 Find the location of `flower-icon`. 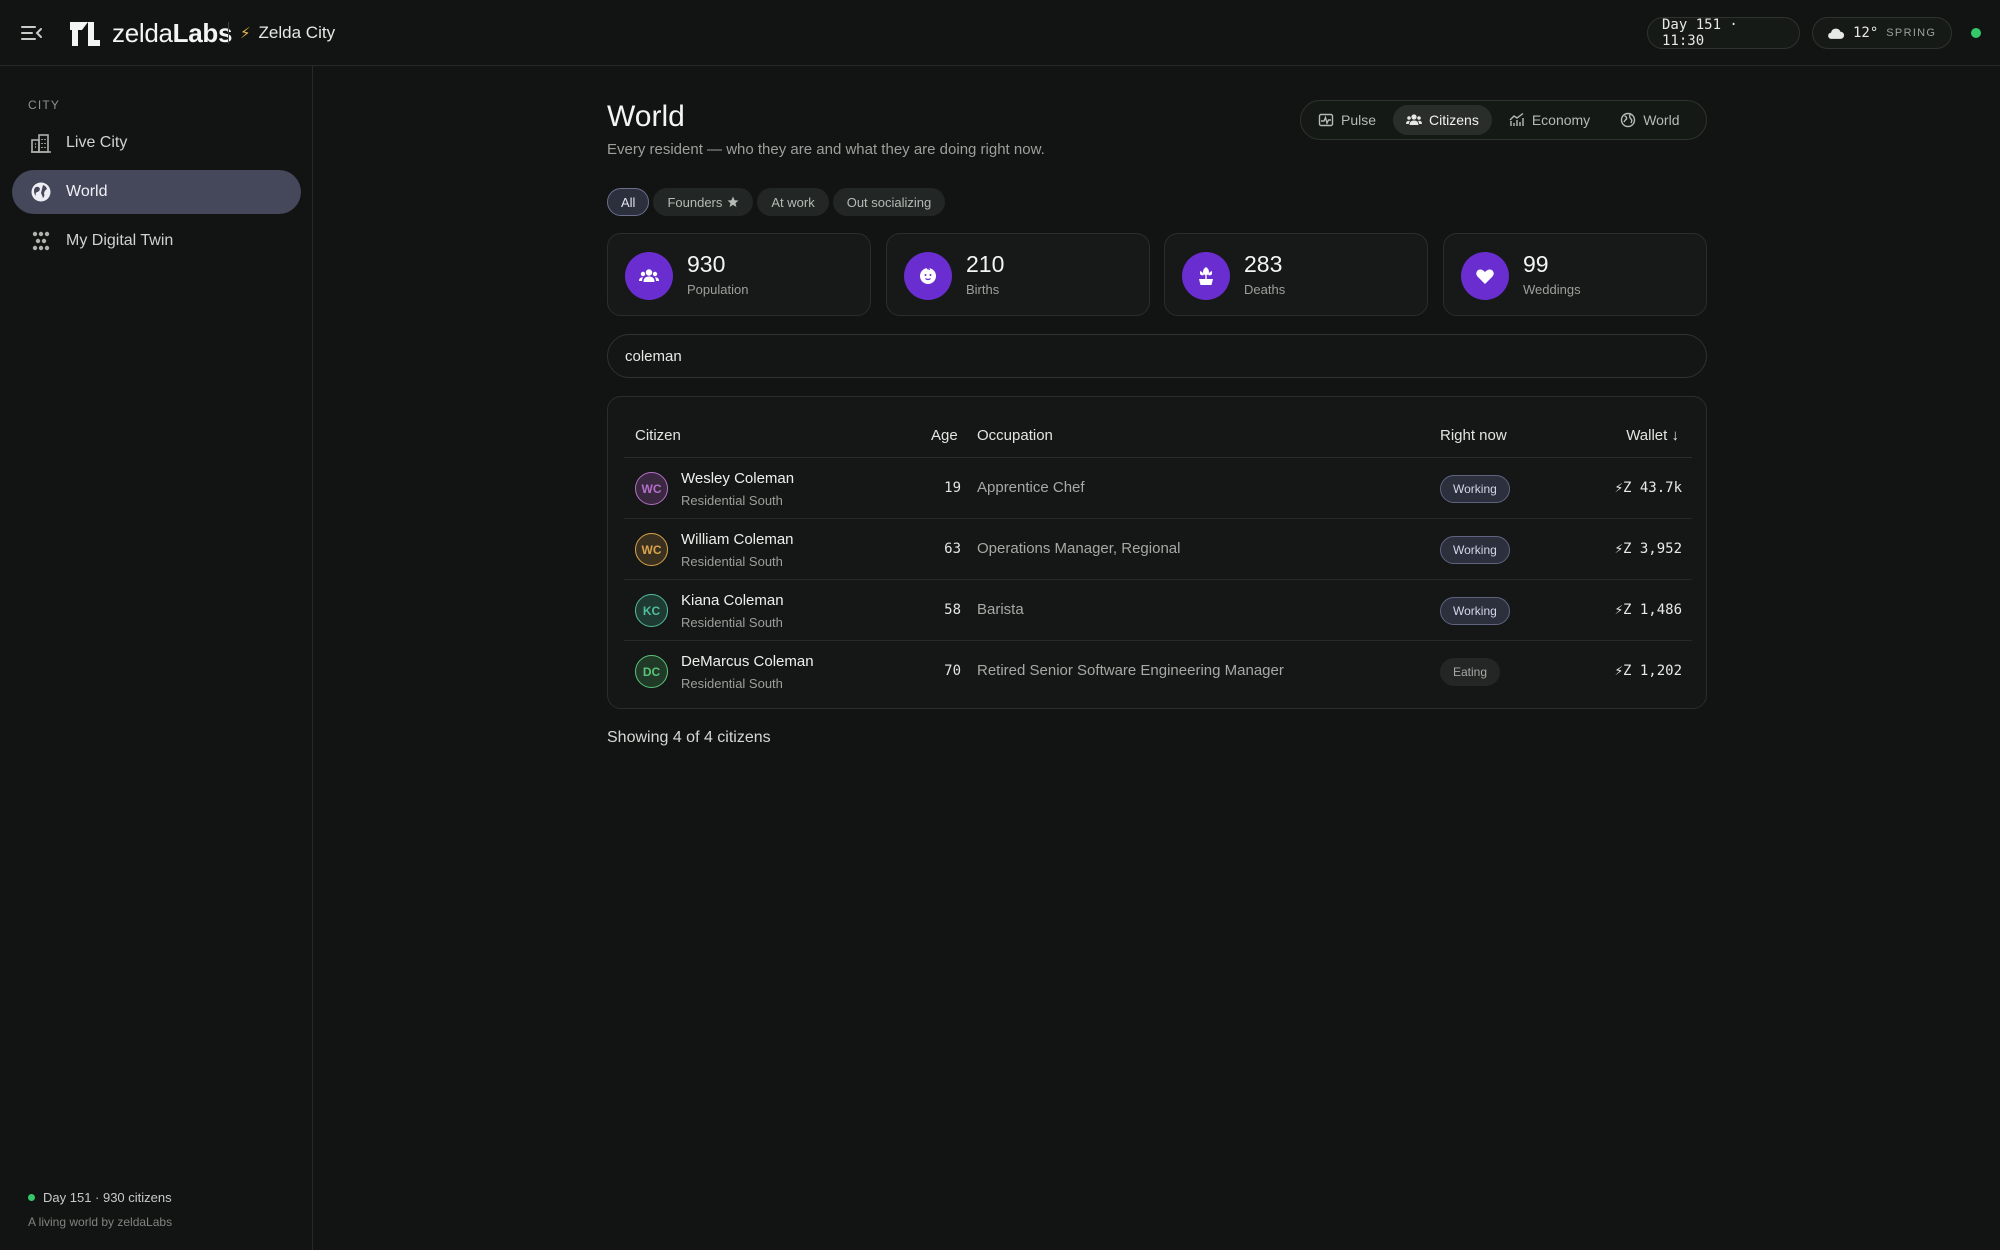

flower-icon is located at coordinates (1206, 276).